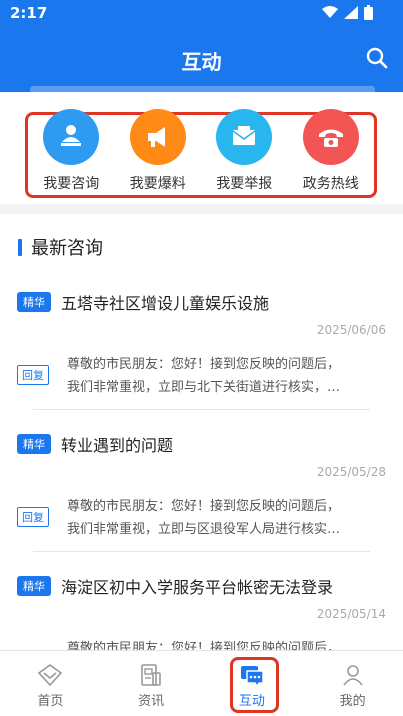  What do you see at coordinates (377, 58) in the screenshot?
I see `search-icon` at bounding box center [377, 58].